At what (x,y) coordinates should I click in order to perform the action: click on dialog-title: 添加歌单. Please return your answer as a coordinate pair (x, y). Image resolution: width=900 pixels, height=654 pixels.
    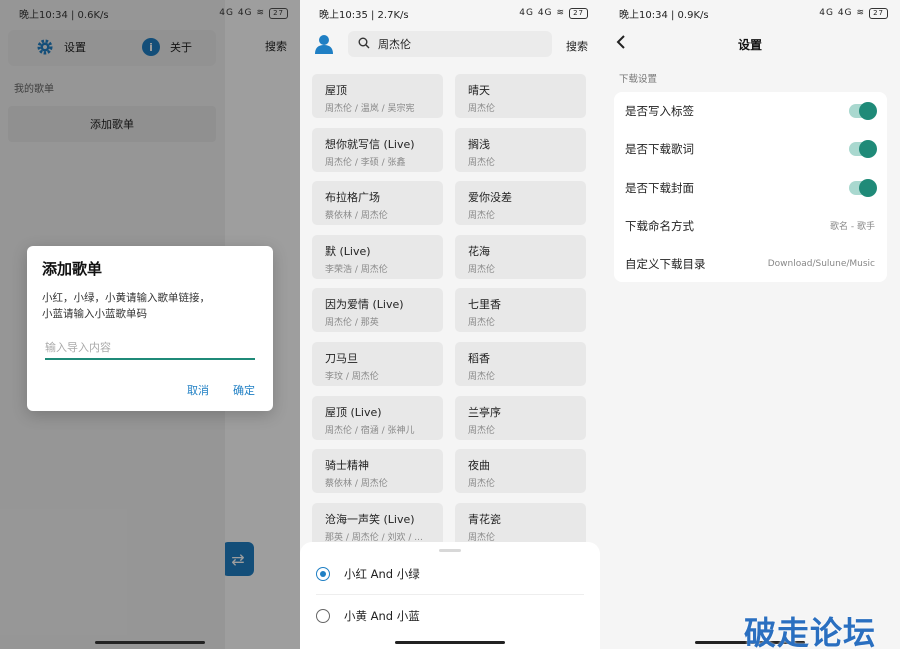
    Looking at the image, I should click on (72, 269).